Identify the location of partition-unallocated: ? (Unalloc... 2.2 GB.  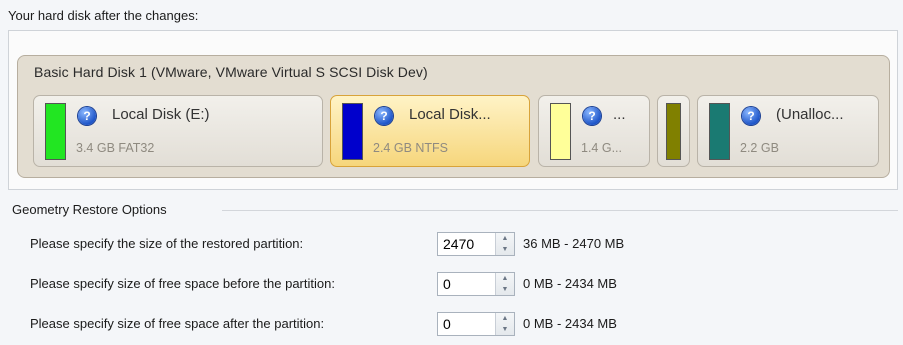
(788, 131).